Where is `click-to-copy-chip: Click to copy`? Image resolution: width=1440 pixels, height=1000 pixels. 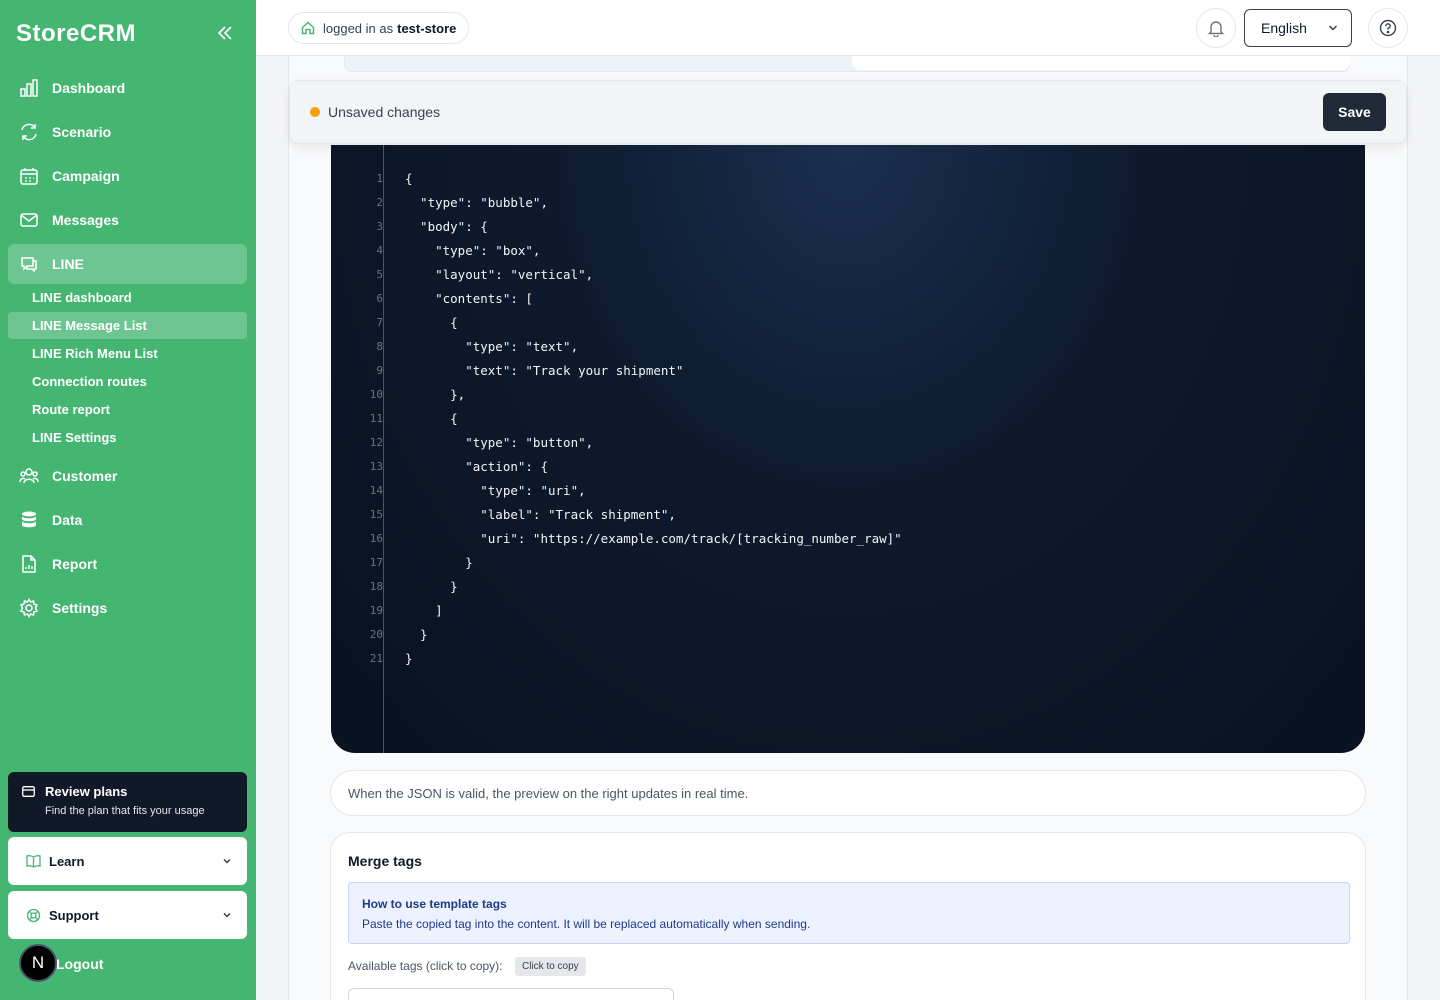
click-to-copy-chip: Click to copy is located at coordinates (550, 966).